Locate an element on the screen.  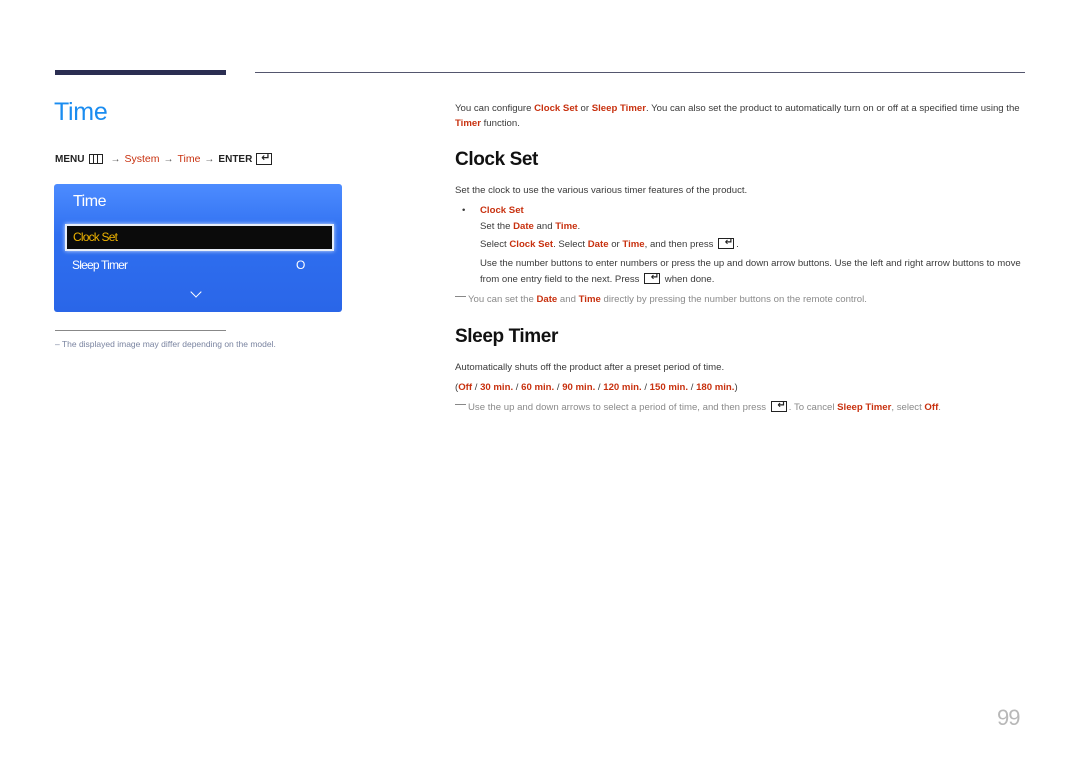
text: You can set the is located at coordinates (502, 299).